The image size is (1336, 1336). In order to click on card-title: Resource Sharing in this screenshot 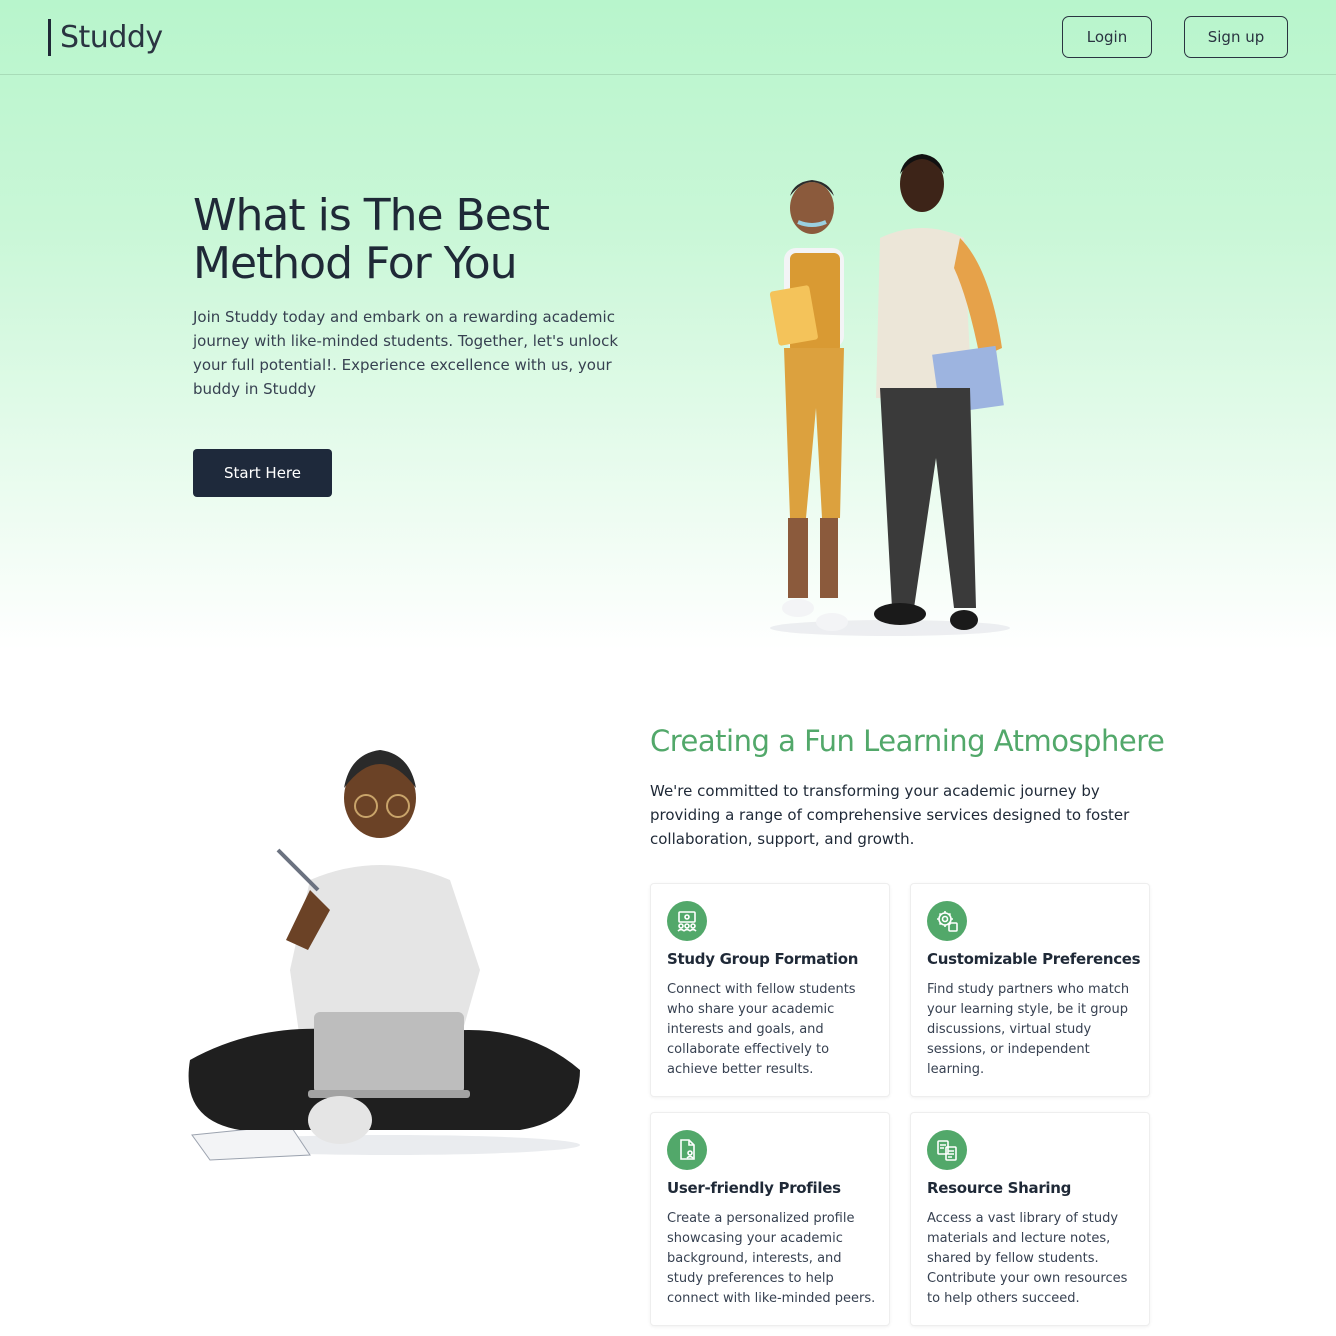, I will do `click(999, 1188)`.